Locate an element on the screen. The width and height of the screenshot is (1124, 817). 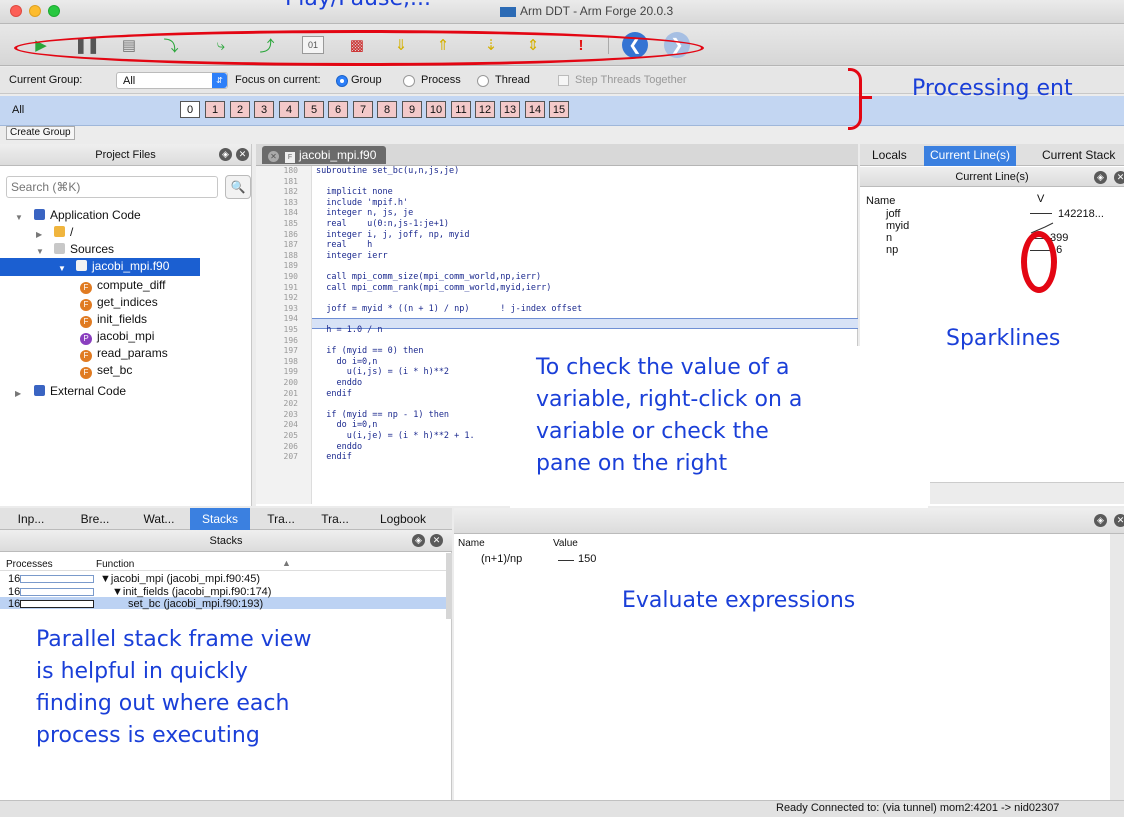
code-line: integer n, js, je is located at coordinates (364, 213).